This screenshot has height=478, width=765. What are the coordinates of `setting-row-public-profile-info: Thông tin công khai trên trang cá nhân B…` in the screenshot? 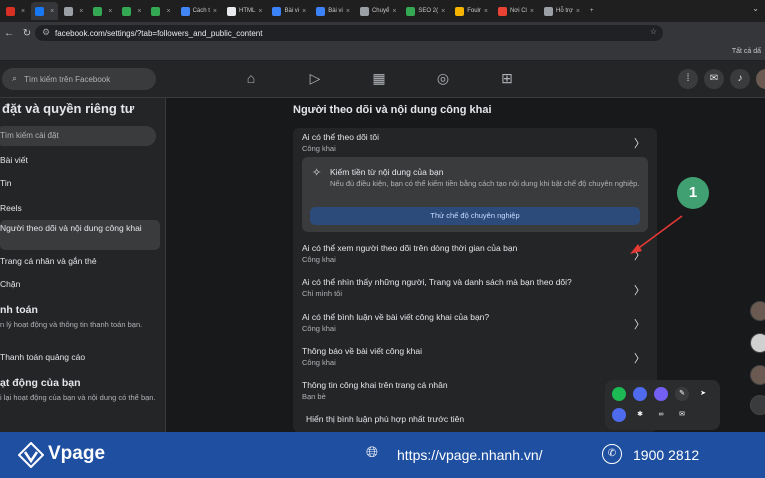 It's located at (472, 390).